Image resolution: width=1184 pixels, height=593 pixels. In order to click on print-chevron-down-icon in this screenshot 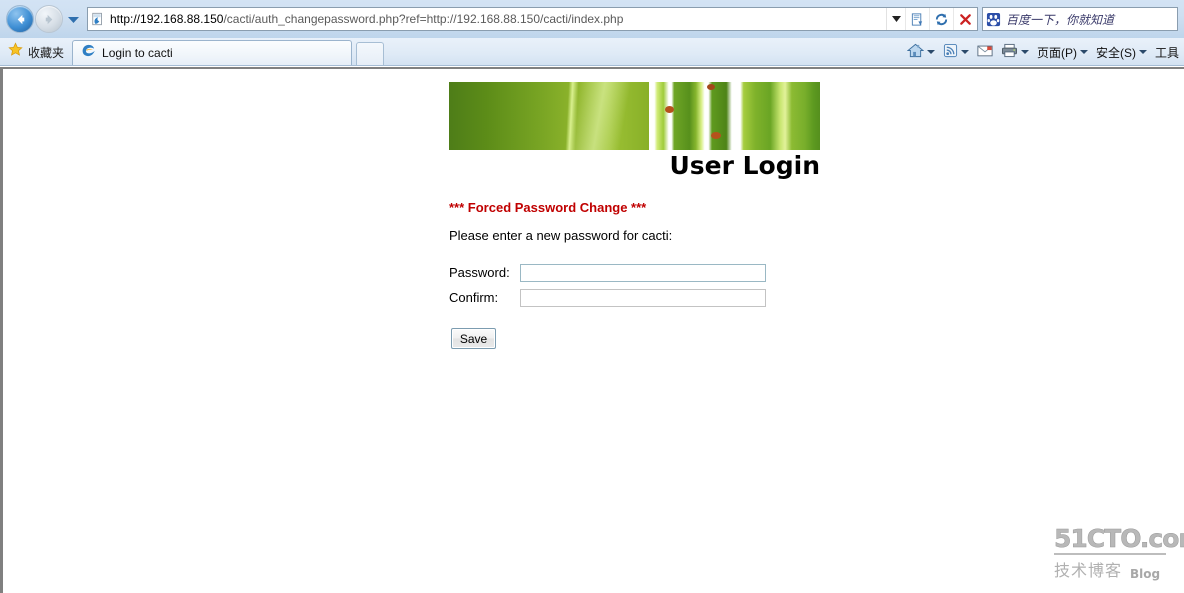, I will do `click(1024, 52)`.